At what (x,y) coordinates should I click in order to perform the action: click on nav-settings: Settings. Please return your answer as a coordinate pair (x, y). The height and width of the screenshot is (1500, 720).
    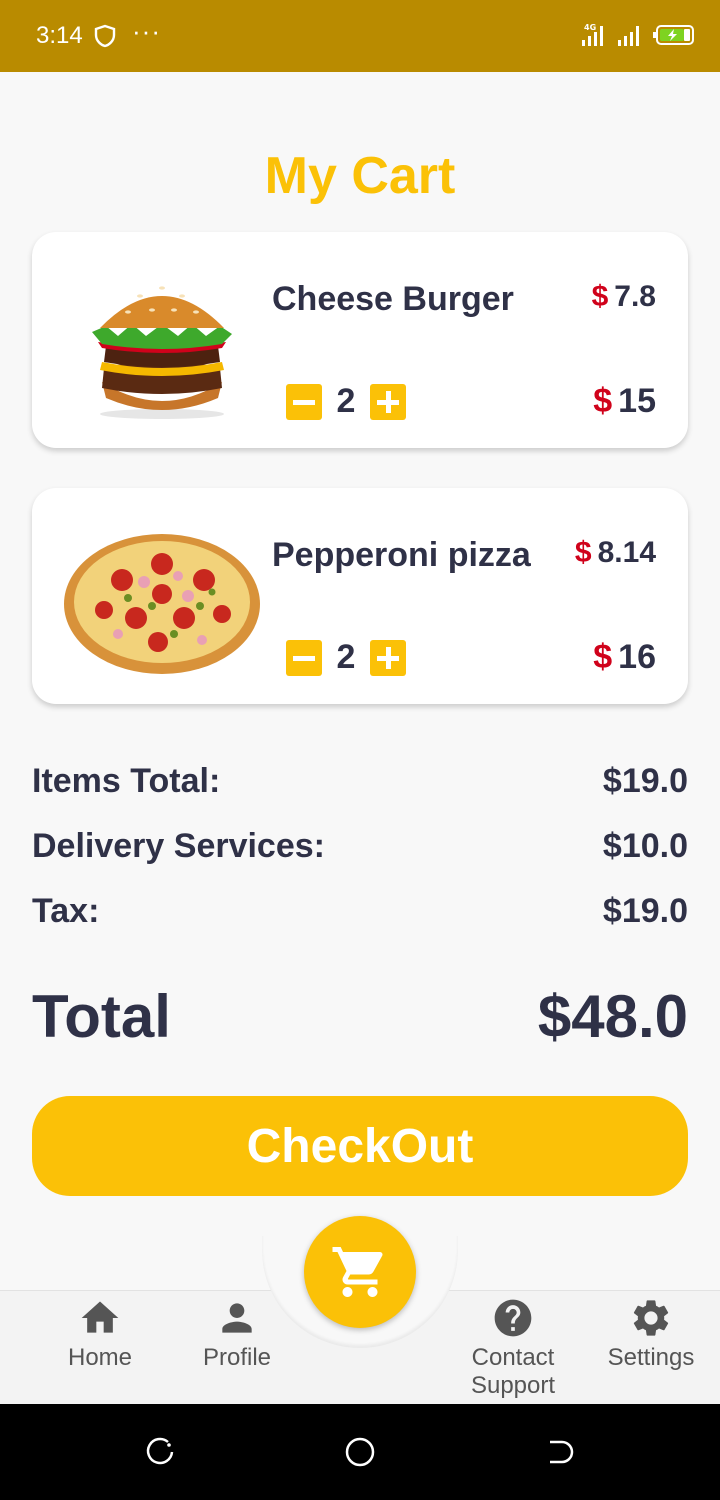
    Looking at the image, I should click on (650, 1334).